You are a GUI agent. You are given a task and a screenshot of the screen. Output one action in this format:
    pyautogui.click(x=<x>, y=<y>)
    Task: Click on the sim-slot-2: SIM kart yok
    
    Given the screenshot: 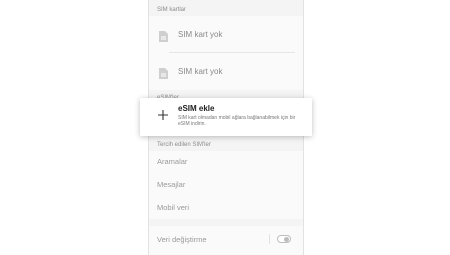 What is the action you would take?
    pyautogui.click(x=226, y=71)
    